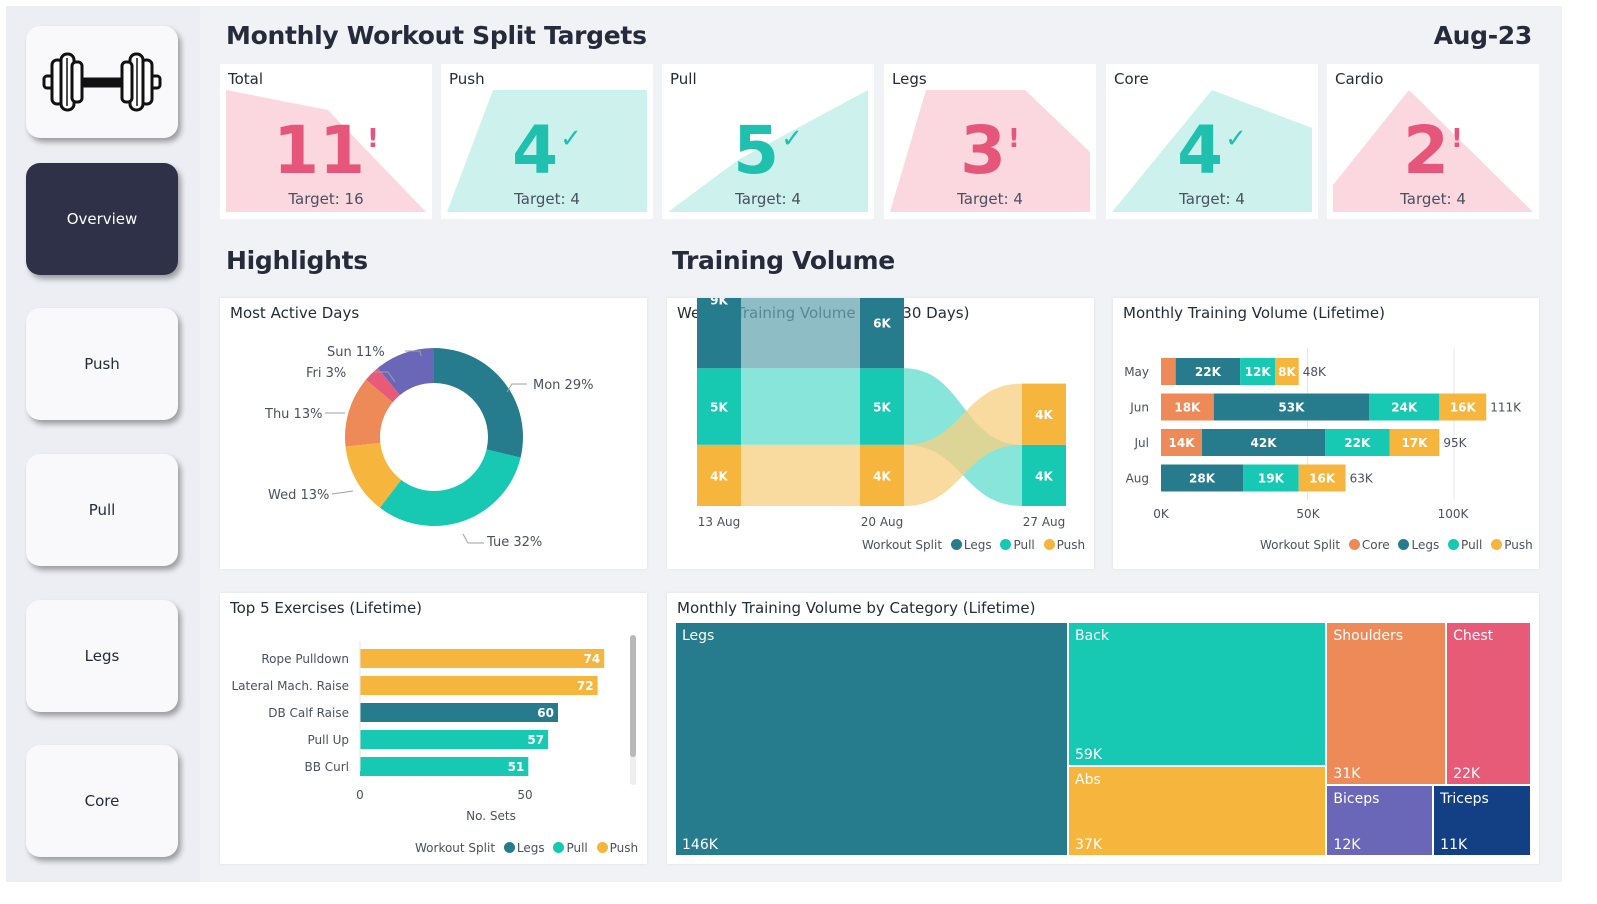 The image size is (1597, 904). Describe the element at coordinates (1044, 522) in the screenshot. I see `weekly-date-label: 27 Aug` at that location.